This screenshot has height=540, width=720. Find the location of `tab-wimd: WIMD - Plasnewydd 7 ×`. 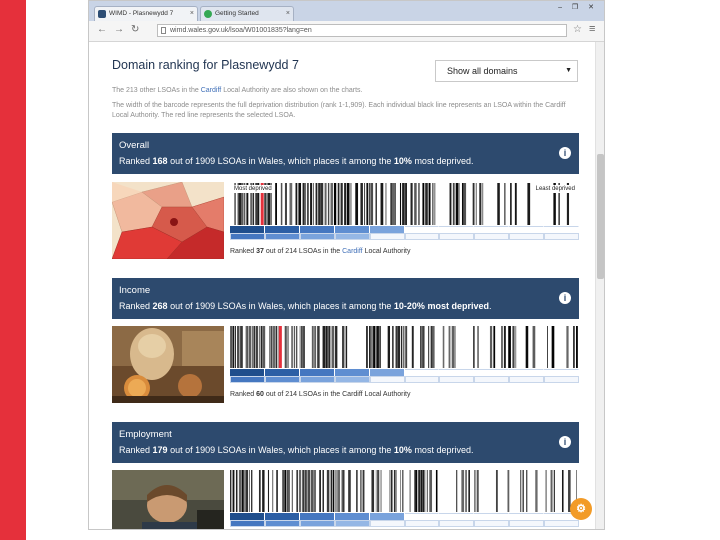

tab-wimd: WIMD - Plasnewydd 7 × is located at coordinates (146, 13).